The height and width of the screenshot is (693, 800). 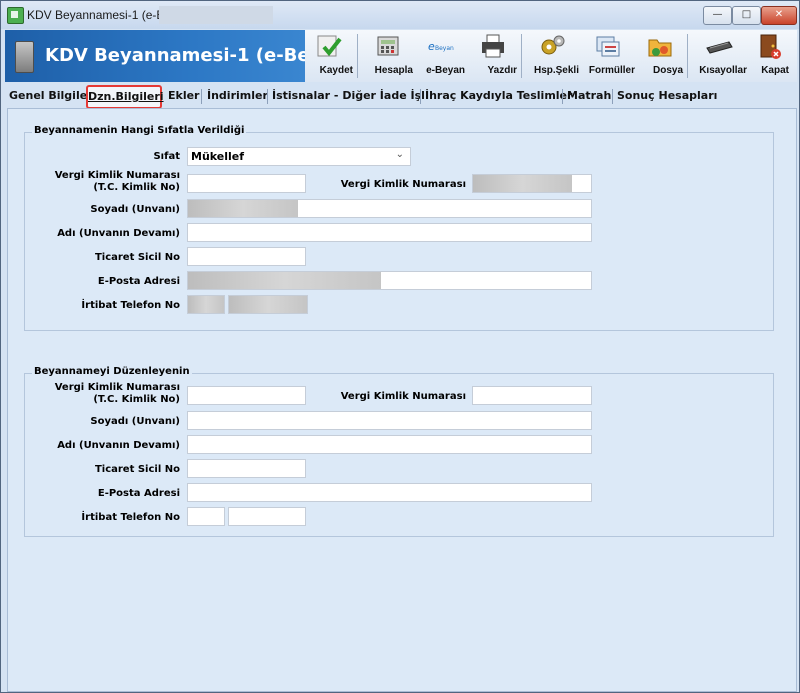 What do you see at coordinates (246, 256) in the screenshot?
I see `ticaret-sicil-field` at bounding box center [246, 256].